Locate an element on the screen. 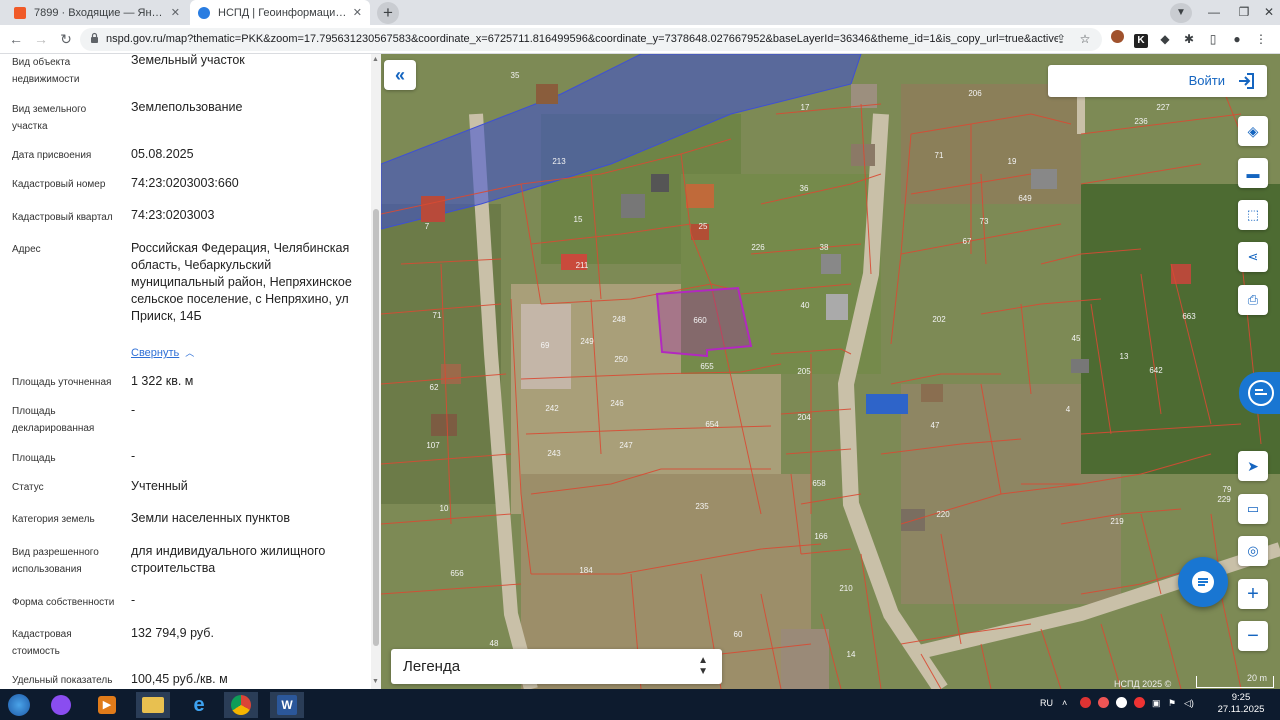  panel-scrollbar: ▲ ▼ is located at coordinates (376, 371).